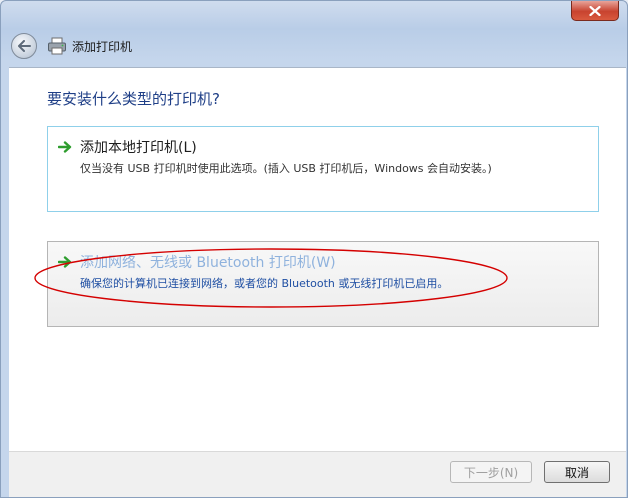 Image resolution: width=628 pixels, height=498 pixels. Describe the element at coordinates (133, 99) in the screenshot. I see `page-heading: 要安装什么类型的打印机?` at that location.